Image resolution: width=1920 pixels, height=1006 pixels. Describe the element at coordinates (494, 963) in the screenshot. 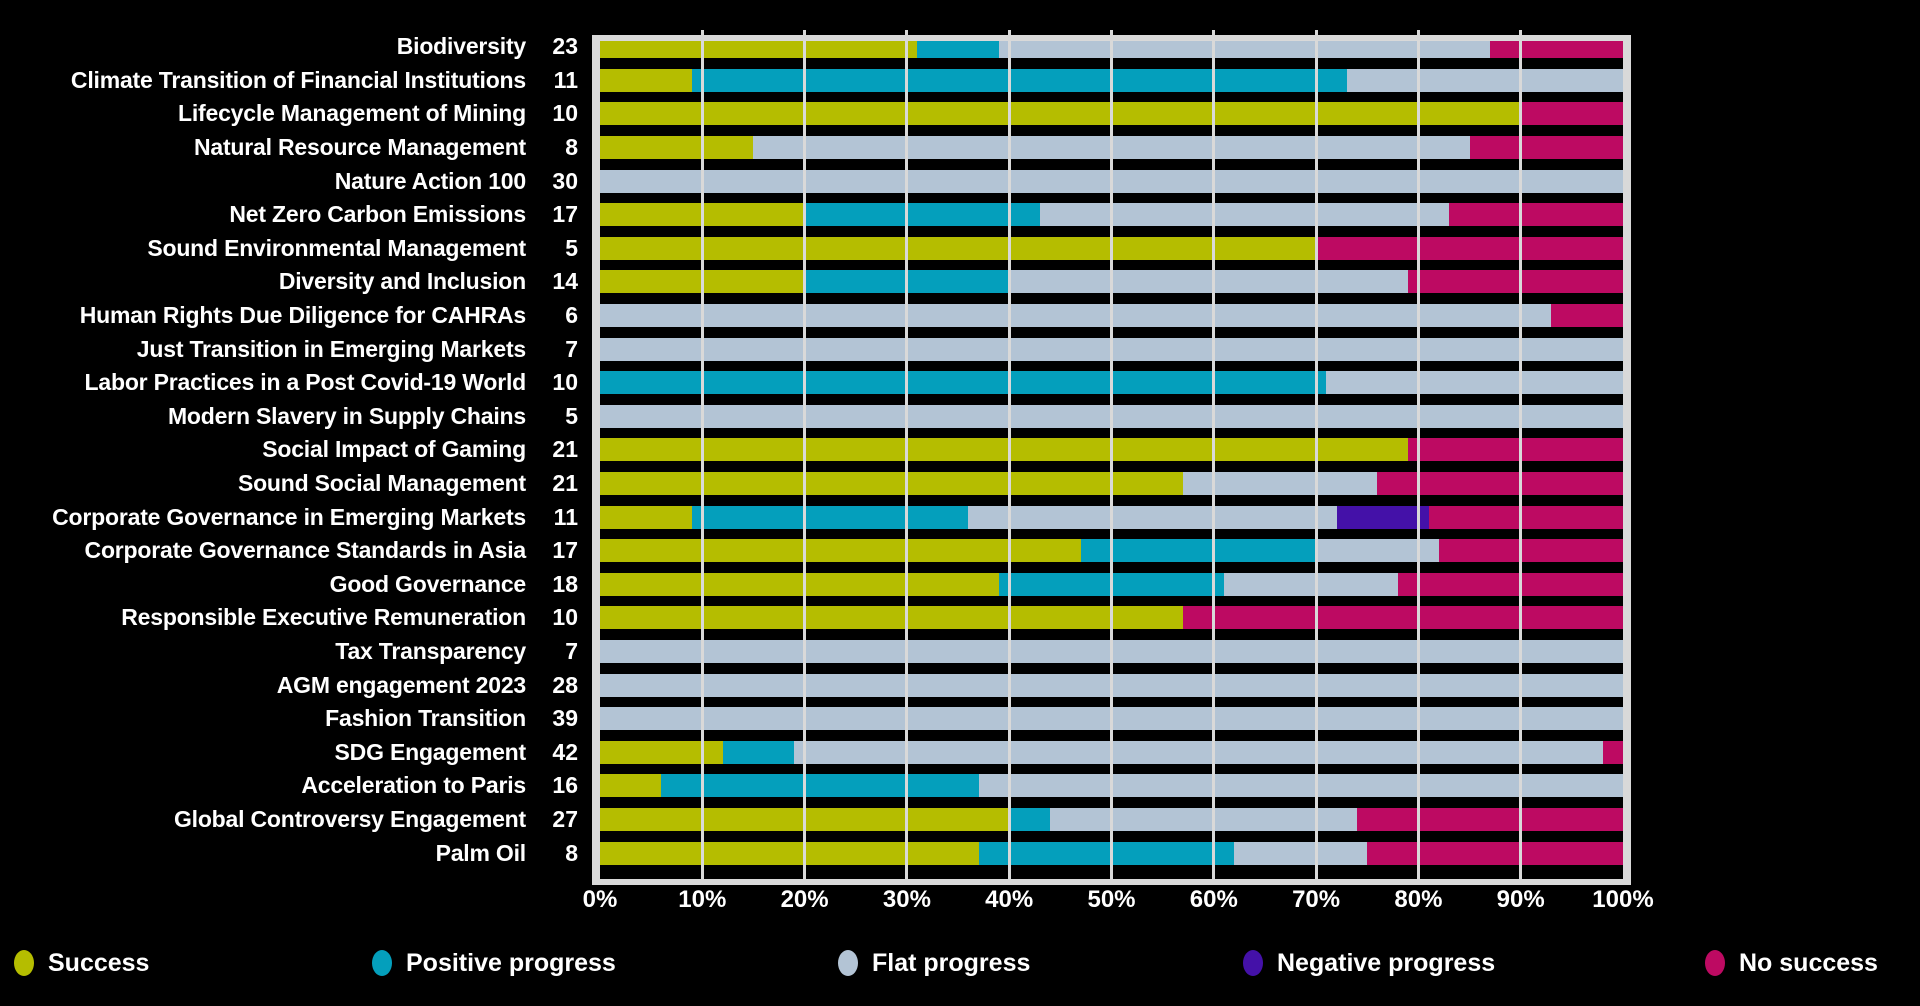

I see `legend-item: Positive progress` at that location.